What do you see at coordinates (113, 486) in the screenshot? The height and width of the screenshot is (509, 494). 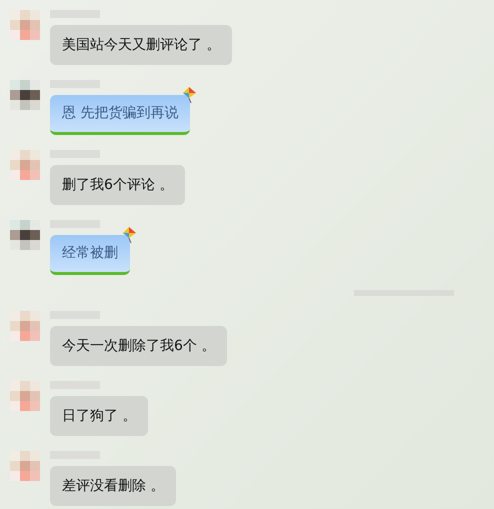 I see `message-bubble: 差评没看删除 。` at bounding box center [113, 486].